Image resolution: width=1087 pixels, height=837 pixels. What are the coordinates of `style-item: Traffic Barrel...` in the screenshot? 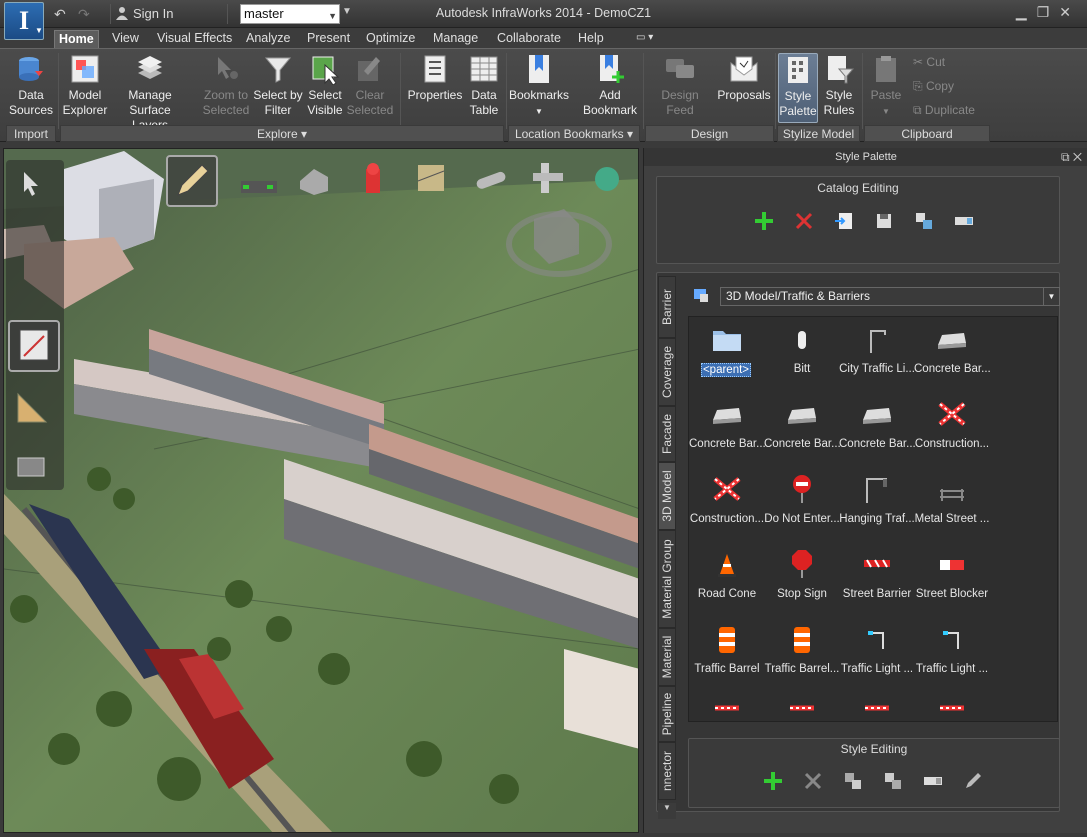 It's located at (801, 654).